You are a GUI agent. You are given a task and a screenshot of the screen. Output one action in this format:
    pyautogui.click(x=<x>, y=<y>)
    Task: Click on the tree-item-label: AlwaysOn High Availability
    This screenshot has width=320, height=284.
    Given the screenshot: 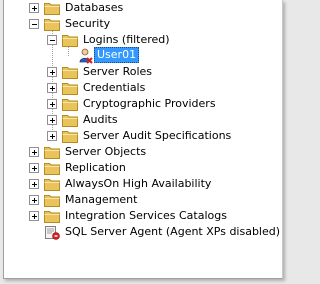 What is the action you would take?
    pyautogui.click(x=138, y=183)
    